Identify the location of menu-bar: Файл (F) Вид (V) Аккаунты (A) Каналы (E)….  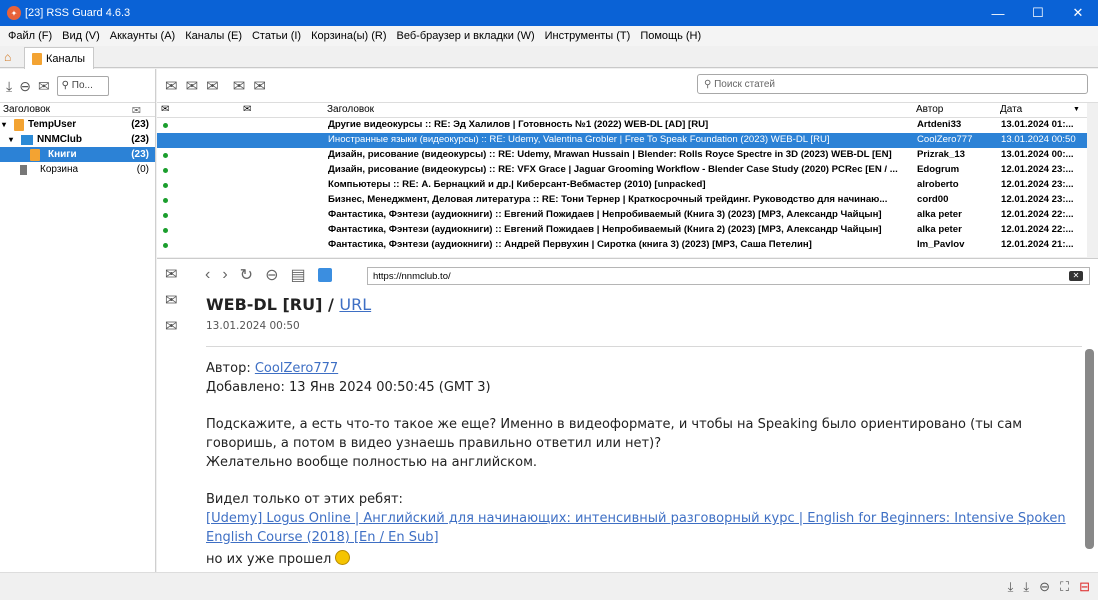
(549, 36).